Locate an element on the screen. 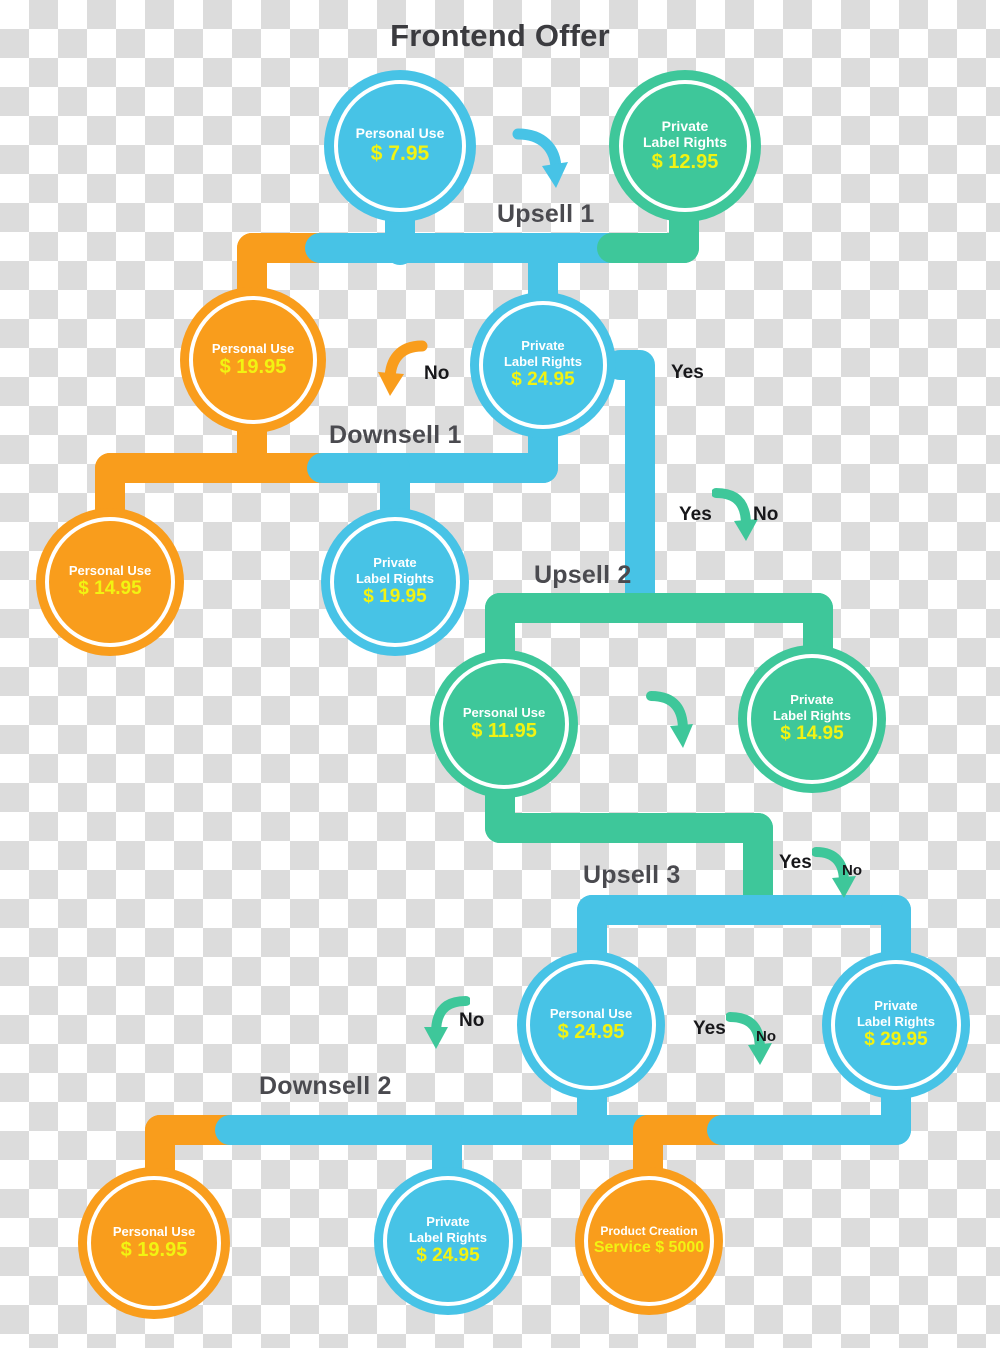  decision-label-downsell2-yes: Yes is located at coordinates (709, 1028).